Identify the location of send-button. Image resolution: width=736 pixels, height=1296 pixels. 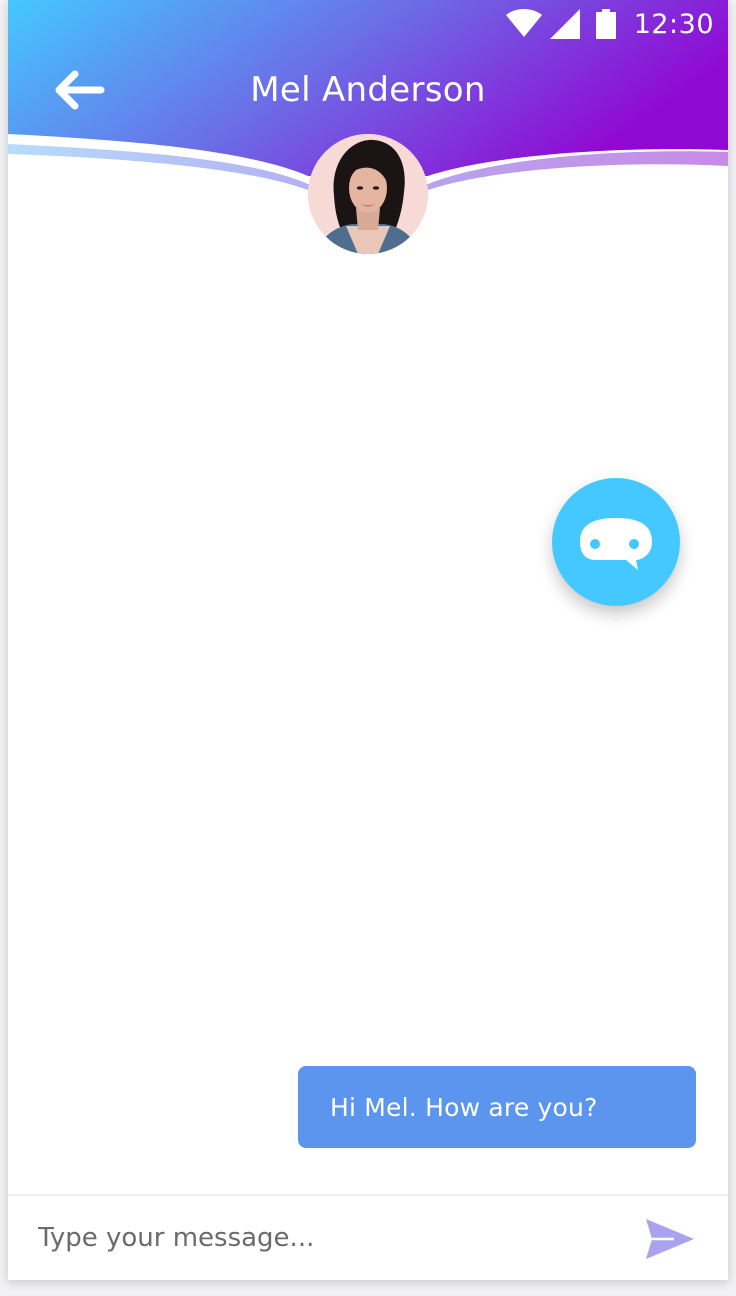
(670, 1239).